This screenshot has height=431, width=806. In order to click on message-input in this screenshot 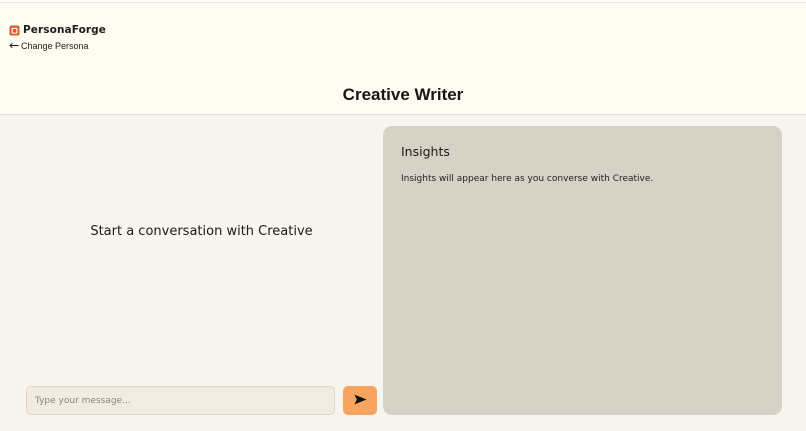, I will do `click(180, 400)`.